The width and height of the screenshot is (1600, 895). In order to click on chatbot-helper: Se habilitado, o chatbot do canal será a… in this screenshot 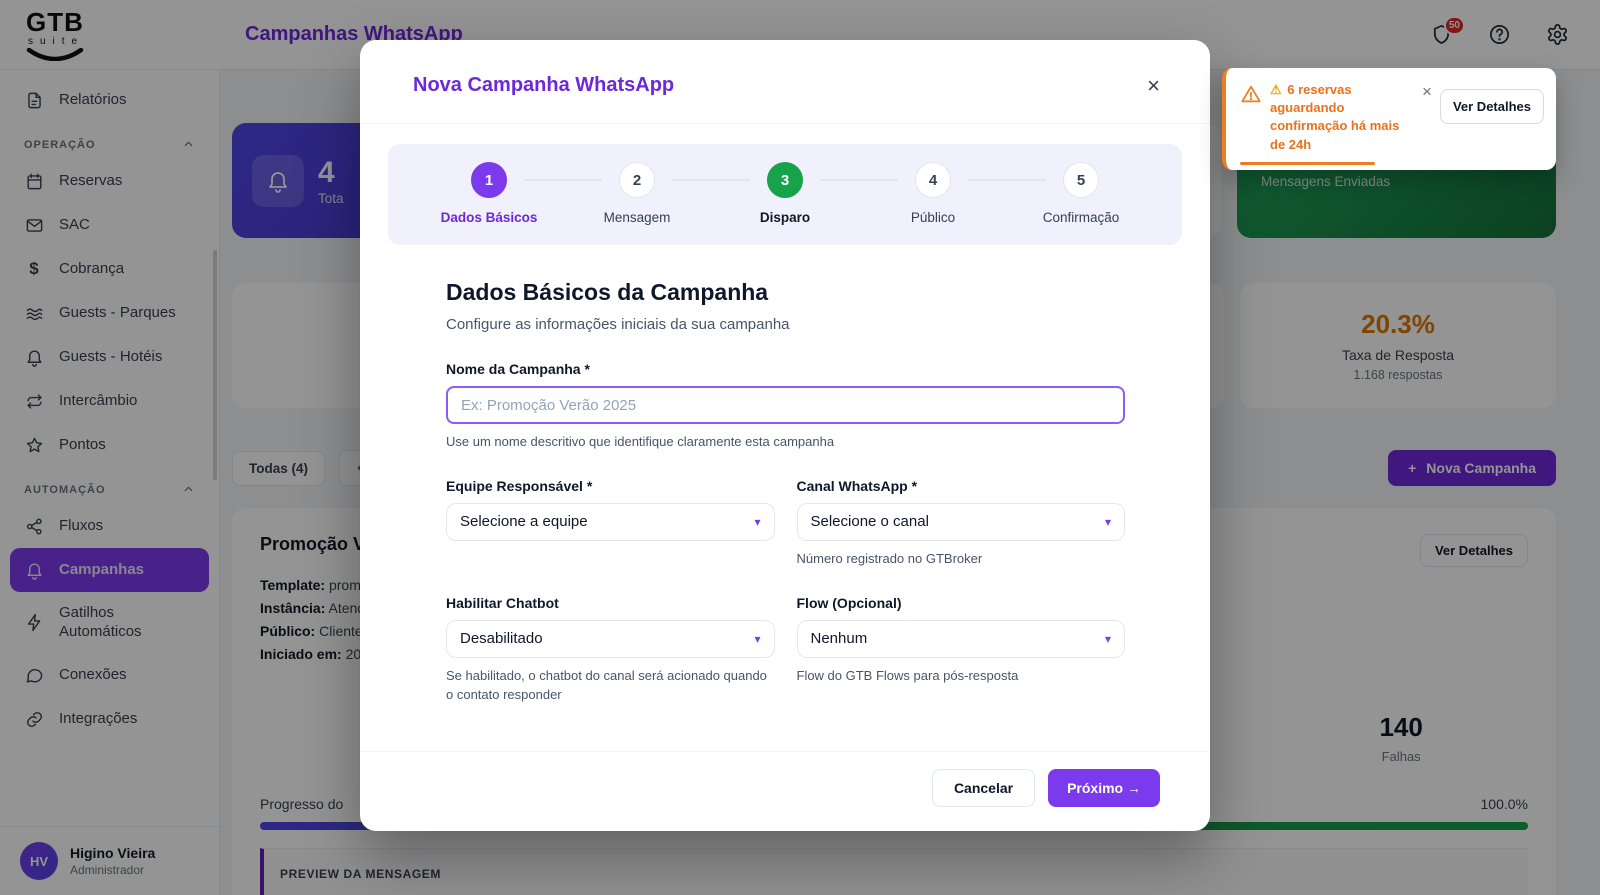, I will do `click(606, 684)`.